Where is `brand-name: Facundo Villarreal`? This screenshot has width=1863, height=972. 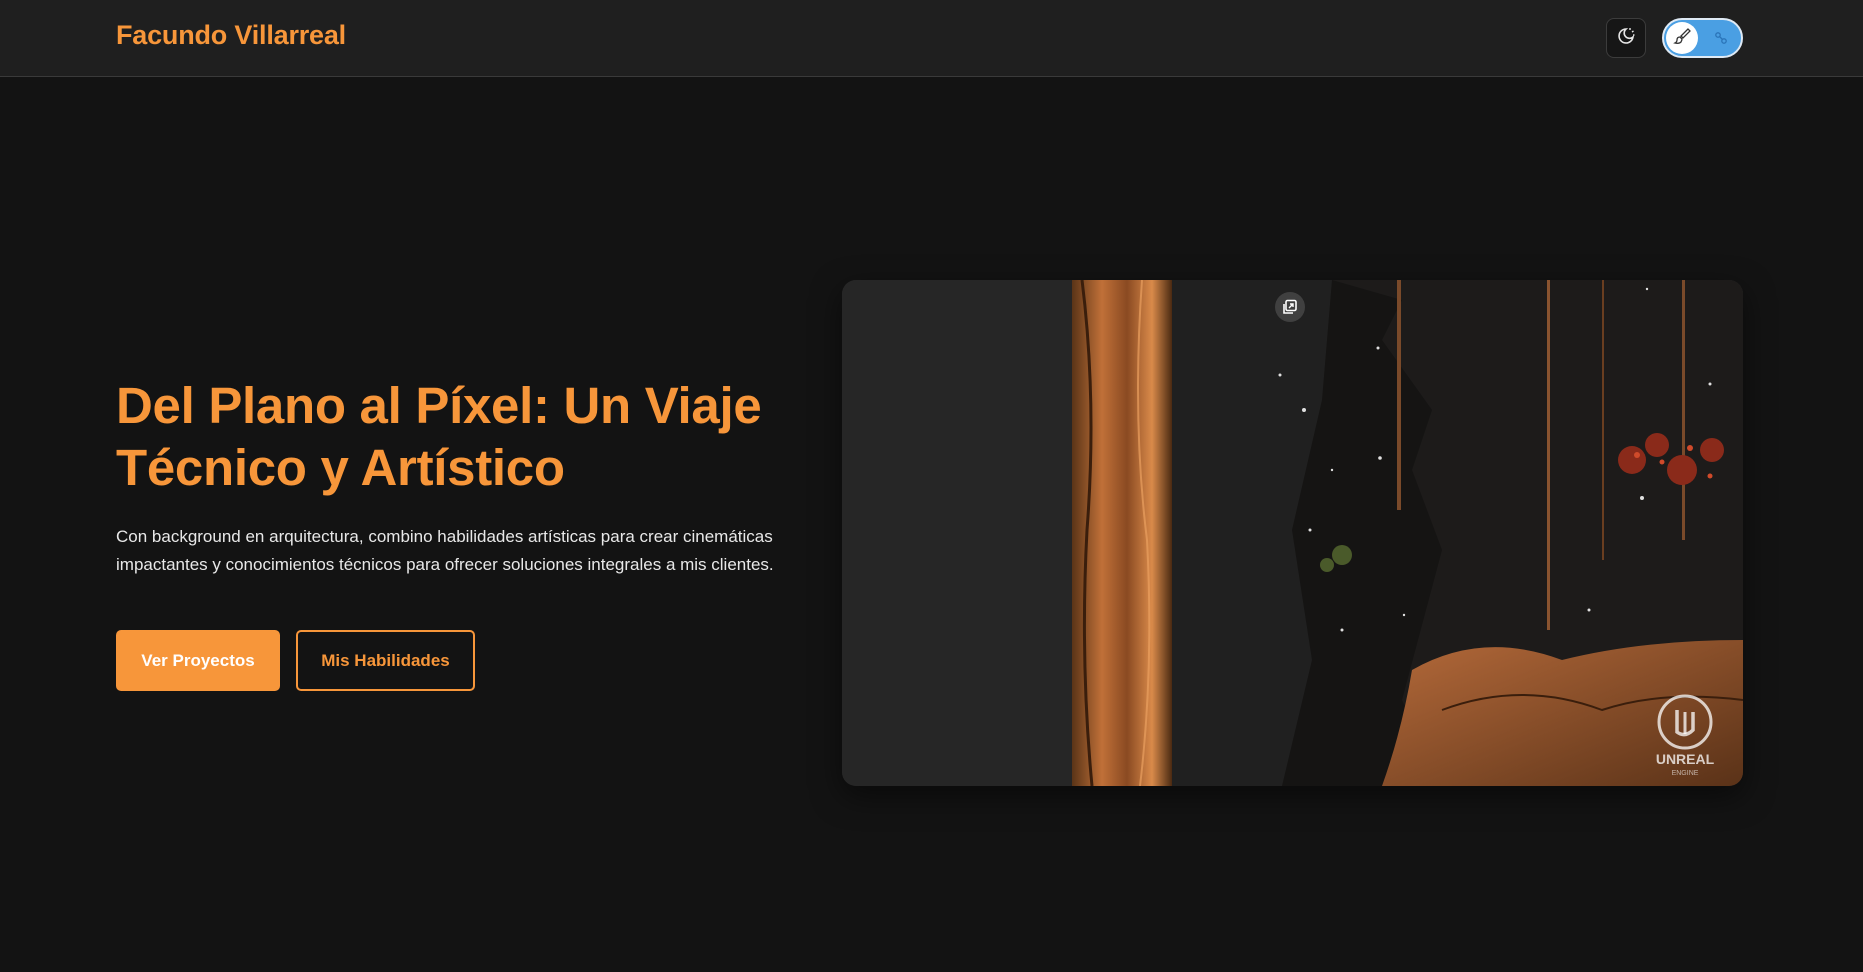 brand-name: Facundo Villarreal is located at coordinates (231, 35).